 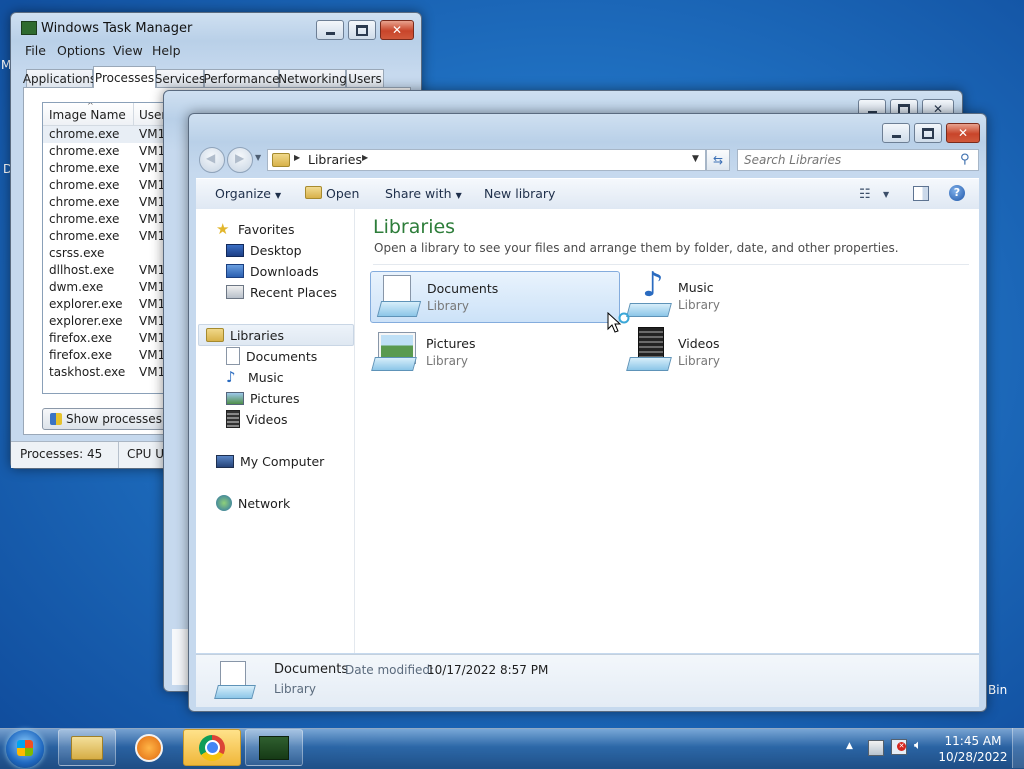 What do you see at coordinates (849, 746) in the screenshot?
I see `show-hidden-icons-button: ▲` at bounding box center [849, 746].